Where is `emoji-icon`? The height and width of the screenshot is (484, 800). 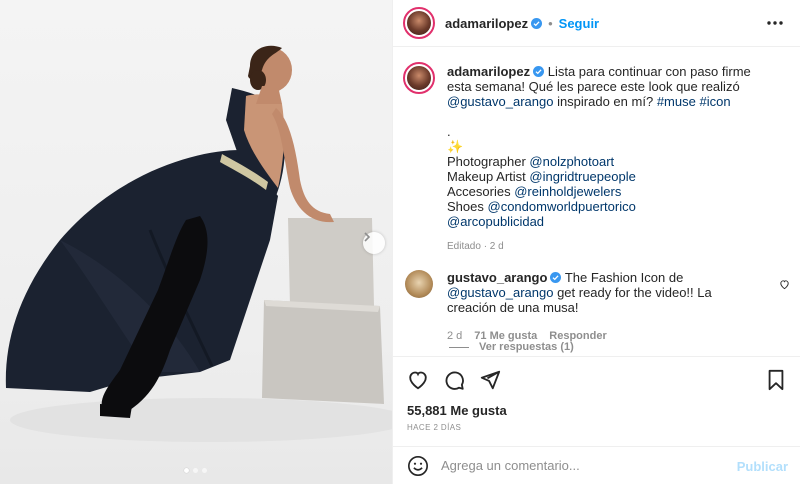 emoji-icon is located at coordinates (418, 466).